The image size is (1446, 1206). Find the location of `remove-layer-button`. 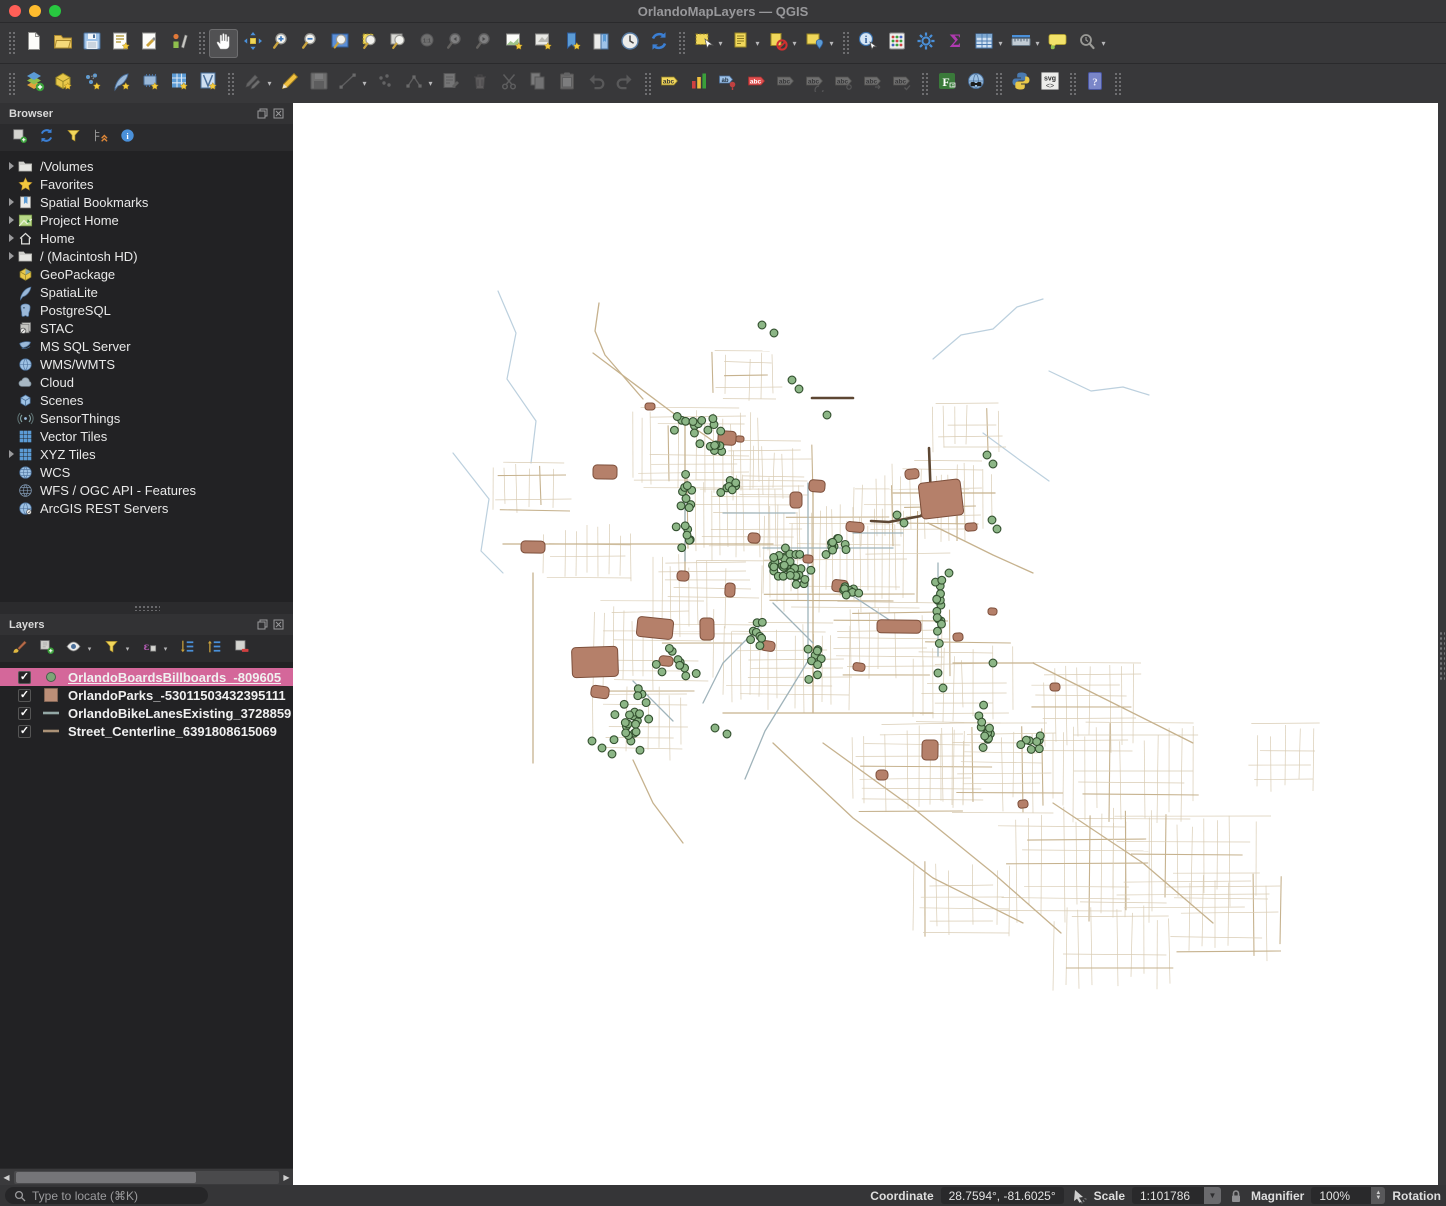

remove-layer-button is located at coordinates (241, 649).